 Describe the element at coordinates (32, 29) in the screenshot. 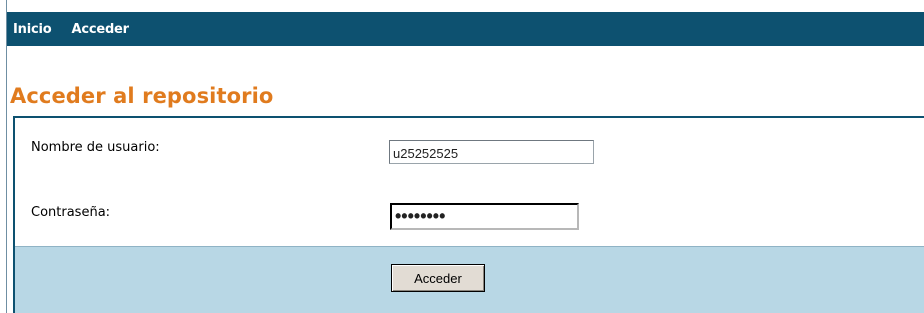

I see `nav-item-inicio: Inicio` at that location.